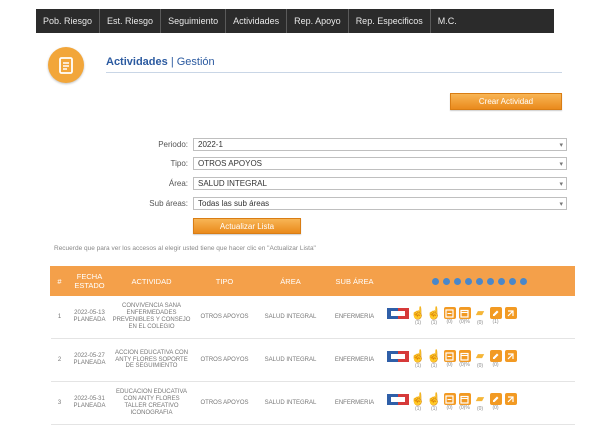  I want to click on periodo-value: 2022-1, so click(210, 144).